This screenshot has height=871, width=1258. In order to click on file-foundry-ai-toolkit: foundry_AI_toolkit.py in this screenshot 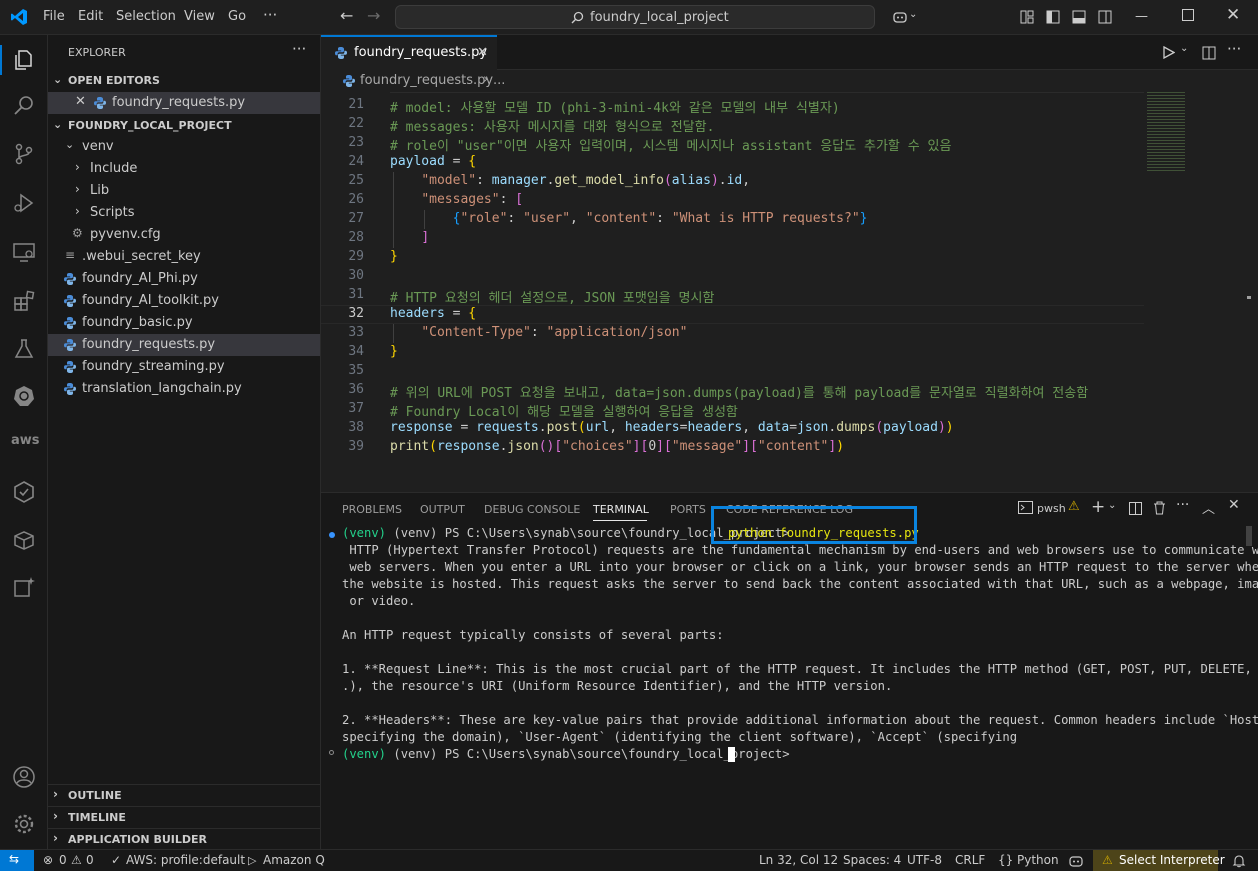, I will do `click(184, 301)`.